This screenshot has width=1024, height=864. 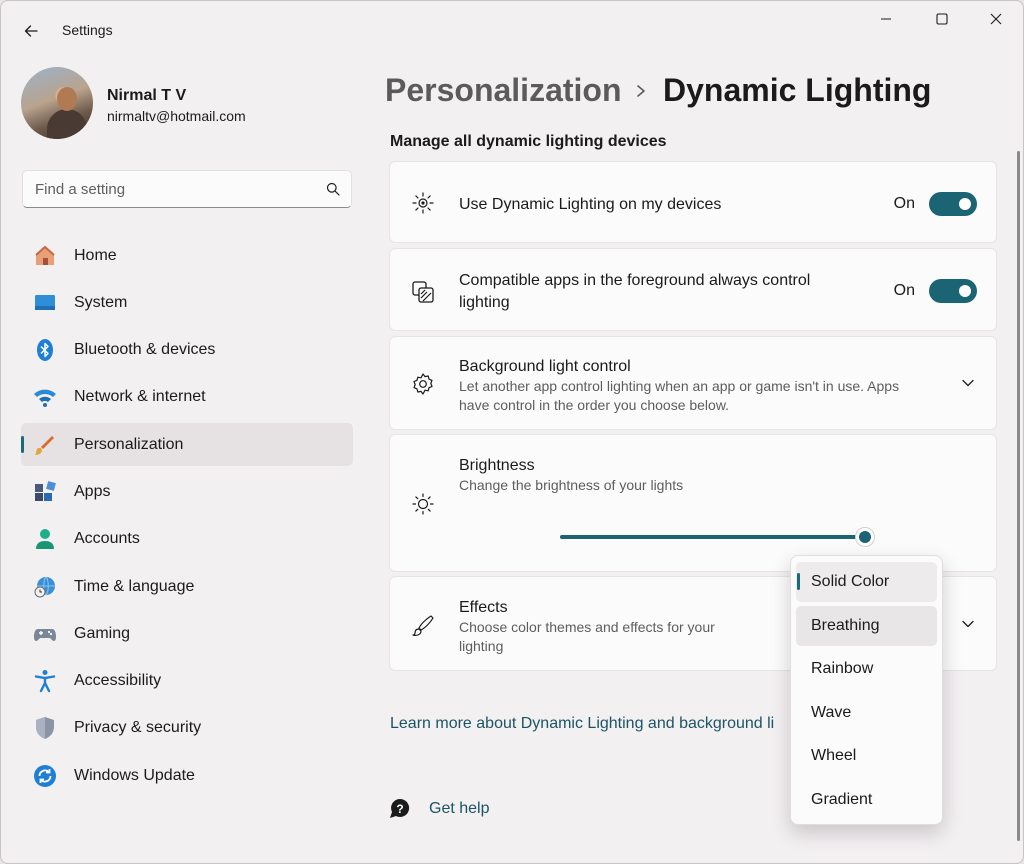 What do you see at coordinates (503, 90) in the screenshot?
I see `breadcrumb-parent: Personalization` at bounding box center [503, 90].